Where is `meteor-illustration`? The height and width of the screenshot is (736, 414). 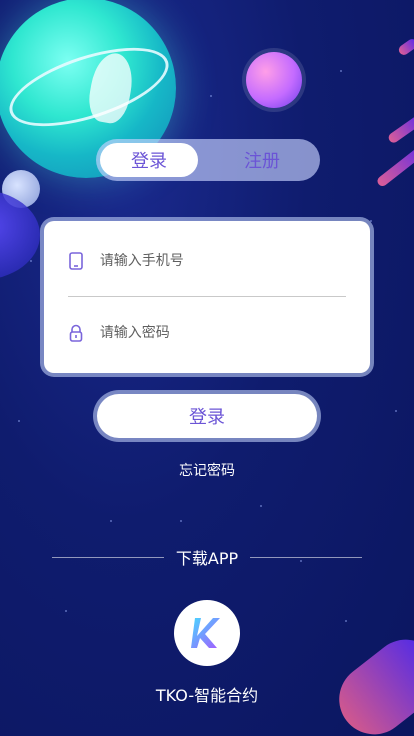
meteor-illustration is located at coordinates (369, 680).